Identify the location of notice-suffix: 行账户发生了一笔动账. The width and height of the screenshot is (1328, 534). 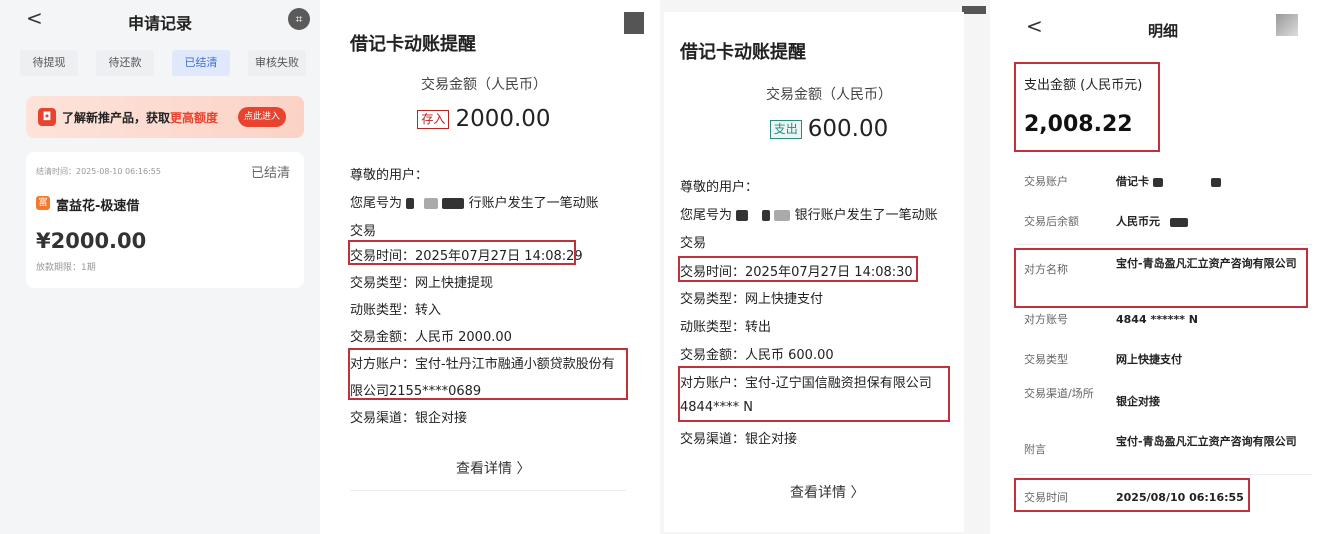
(533, 203).